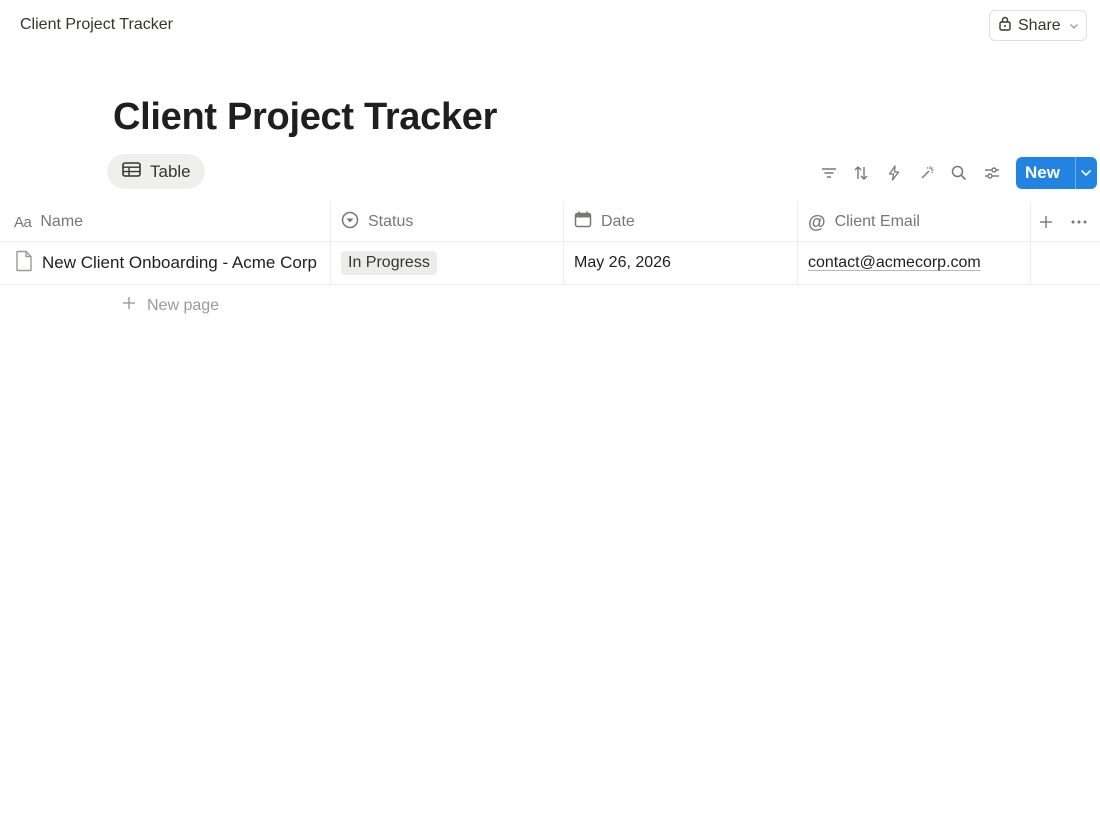 The height and width of the screenshot is (825, 1100). I want to click on column-header-client-email: @ Client Email, so click(864, 222).